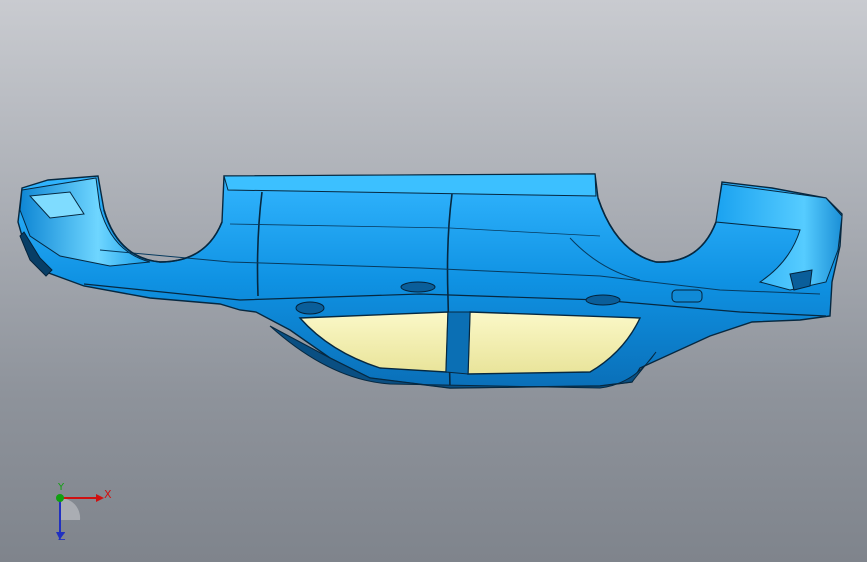 Image resolution: width=867 pixels, height=562 pixels. What do you see at coordinates (687, 296) in the screenshot?
I see `fuel-door` at bounding box center [687, 296].